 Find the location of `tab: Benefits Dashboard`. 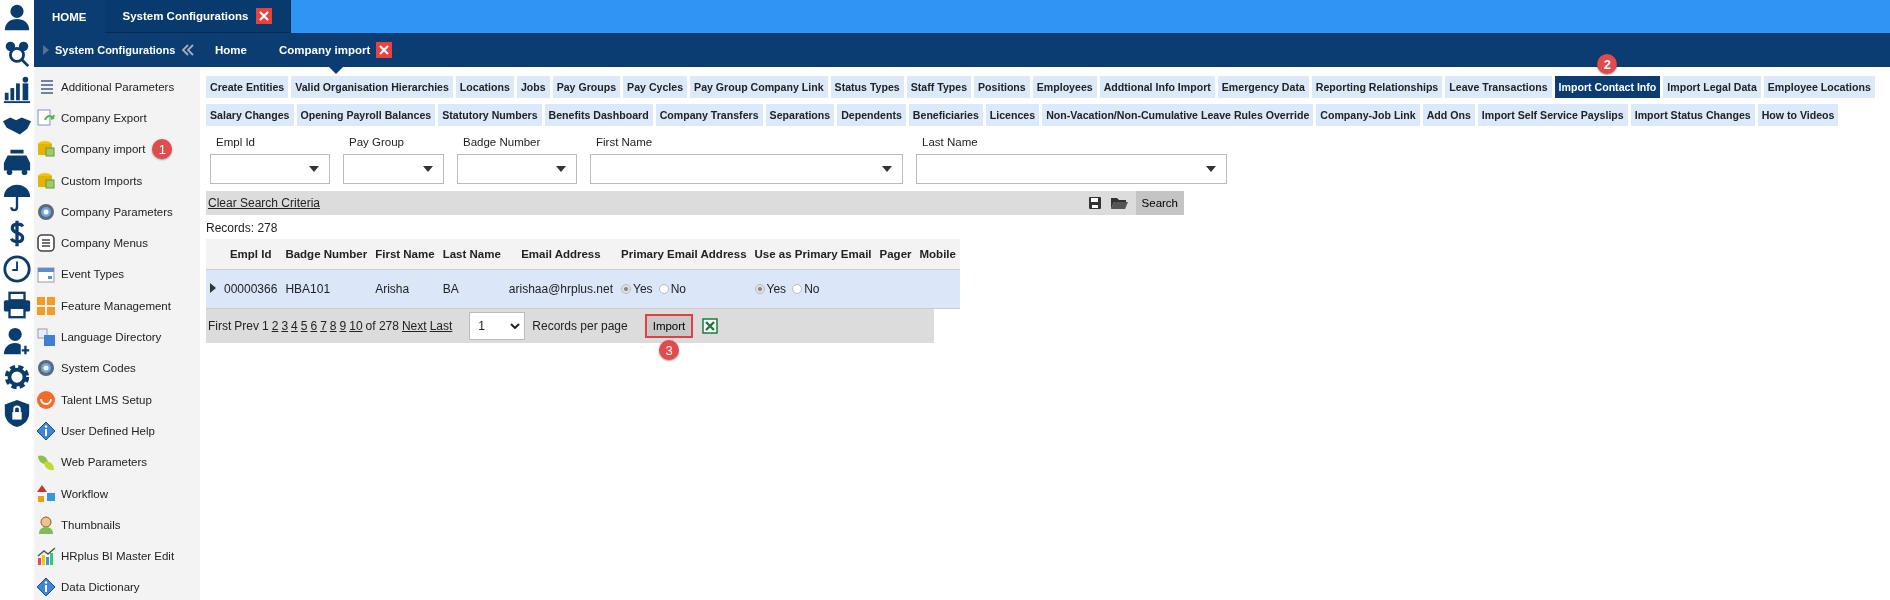

tab: Benefits Dashboard is located at coordinates (598, 115).